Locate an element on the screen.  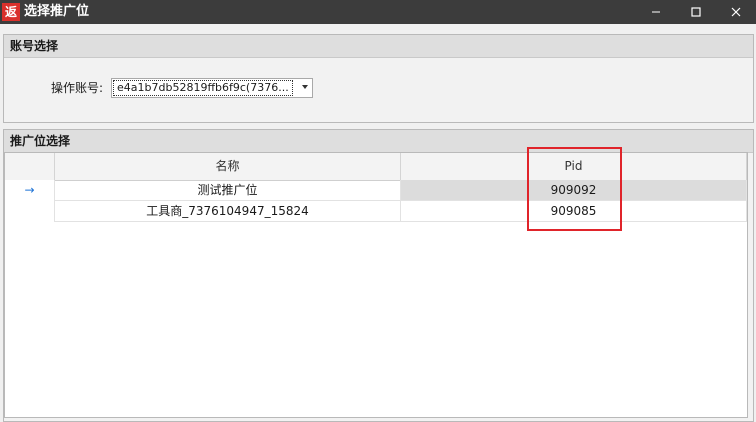
cell-name: 测试推广位 is located at coordinates (228, 190).